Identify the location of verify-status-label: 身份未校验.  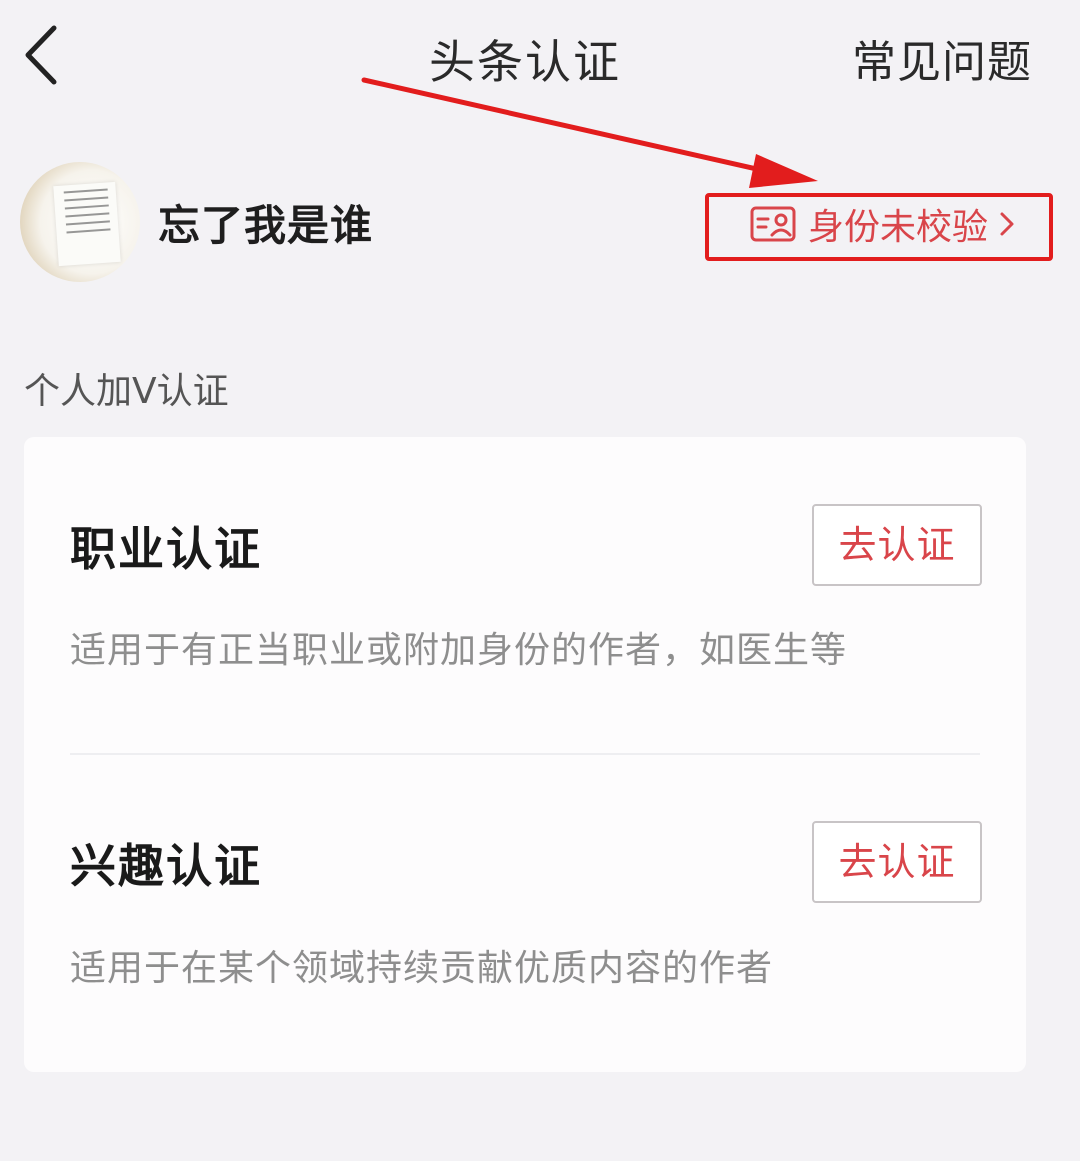
(898, 227).